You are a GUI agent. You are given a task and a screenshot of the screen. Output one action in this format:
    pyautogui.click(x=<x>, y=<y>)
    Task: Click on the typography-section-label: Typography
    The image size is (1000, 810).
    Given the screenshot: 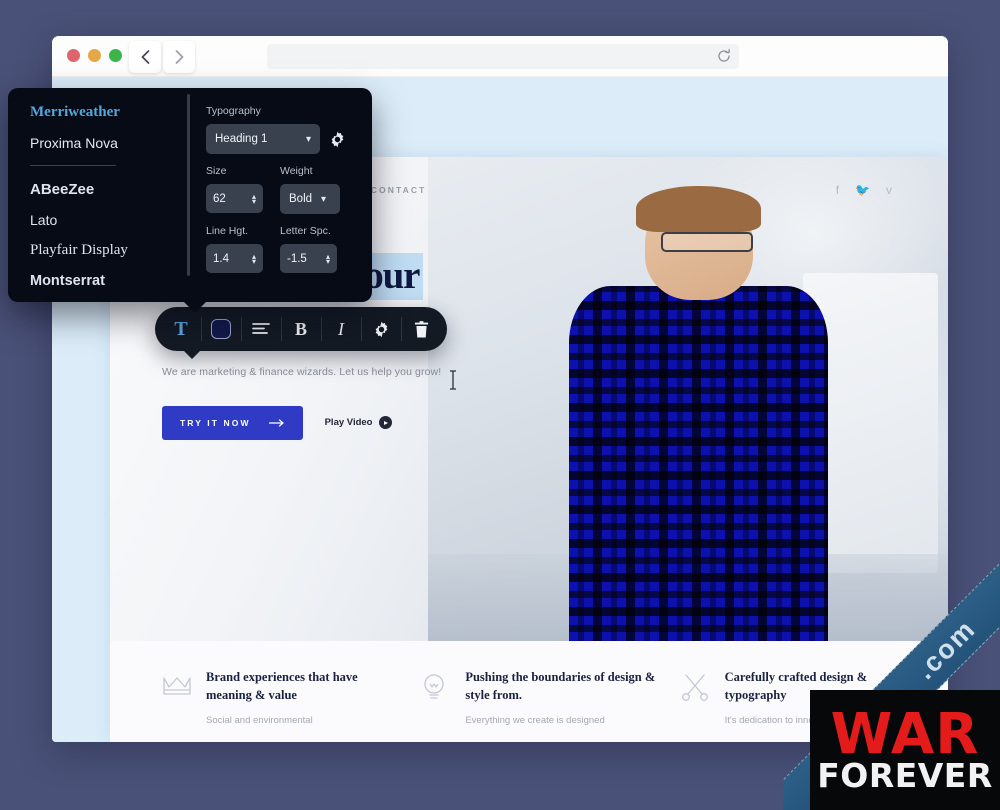 What is the action you would take?
    pyautogui.click(x=233, y=111)
    